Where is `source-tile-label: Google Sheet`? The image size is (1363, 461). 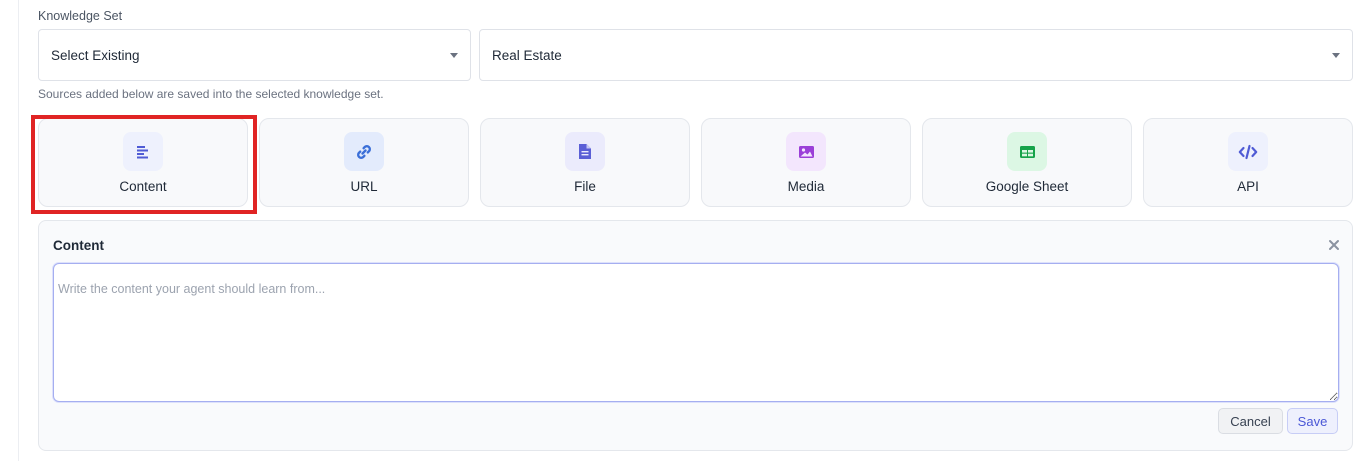 source-tile-label: Google Sheet is located at coordinates (1027, 186).